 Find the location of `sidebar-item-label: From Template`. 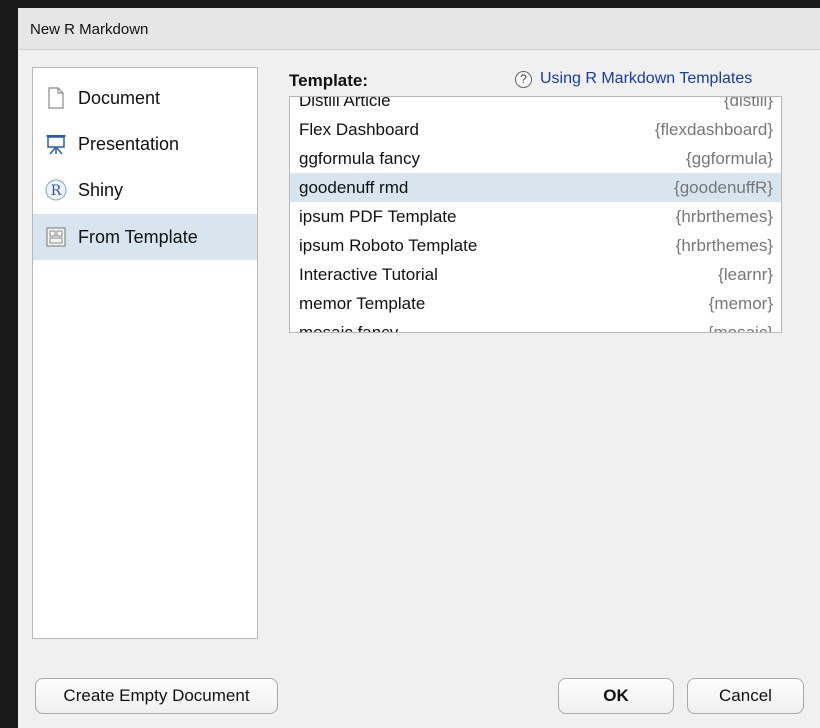

sidebar-item-label: From Template is located at coordinates (138, 237).